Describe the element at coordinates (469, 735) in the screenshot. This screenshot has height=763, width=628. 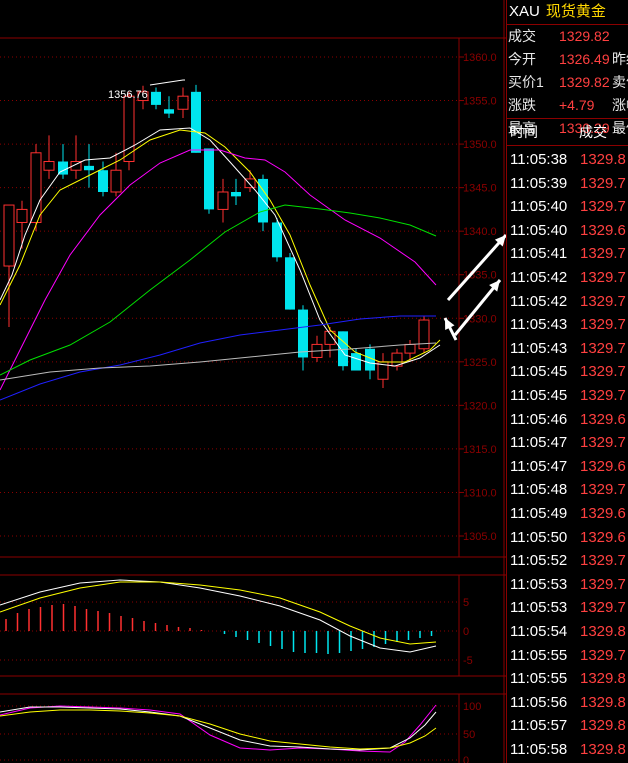
I see `kdj-axis-label: 50` at that location.